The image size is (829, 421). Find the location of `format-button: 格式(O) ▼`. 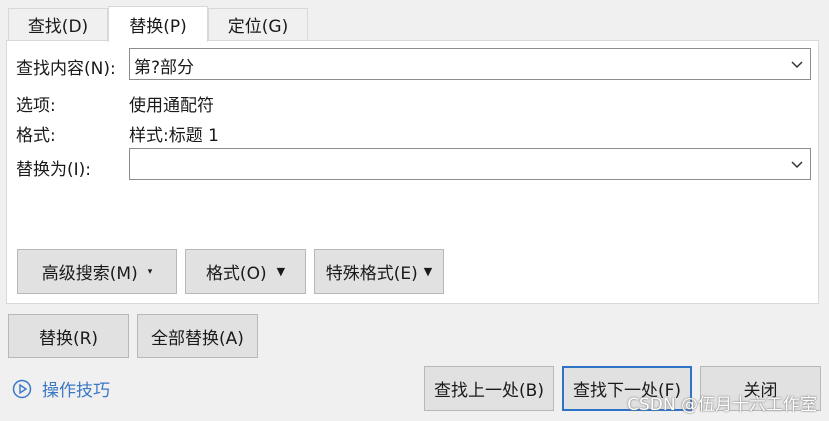

format-button: 格式(O) ▼ is located at coordinates (245, 271).